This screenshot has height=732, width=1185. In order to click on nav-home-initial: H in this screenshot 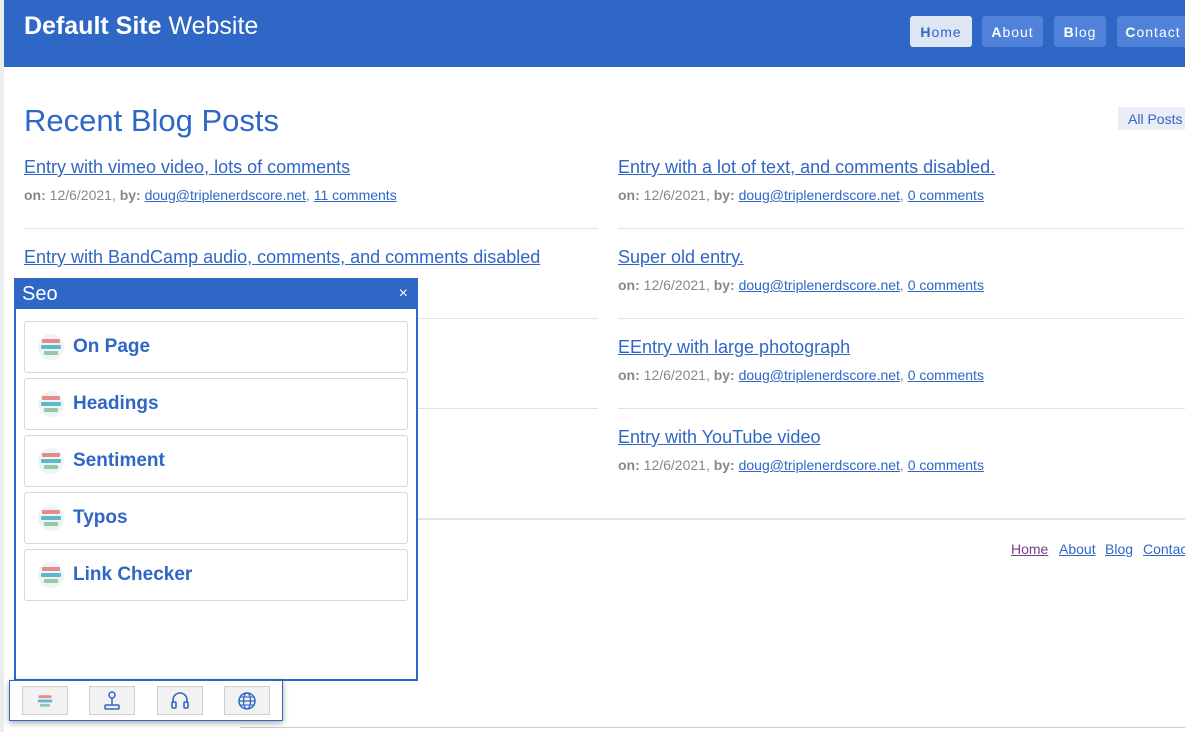, I will do `click(926, 31)`.